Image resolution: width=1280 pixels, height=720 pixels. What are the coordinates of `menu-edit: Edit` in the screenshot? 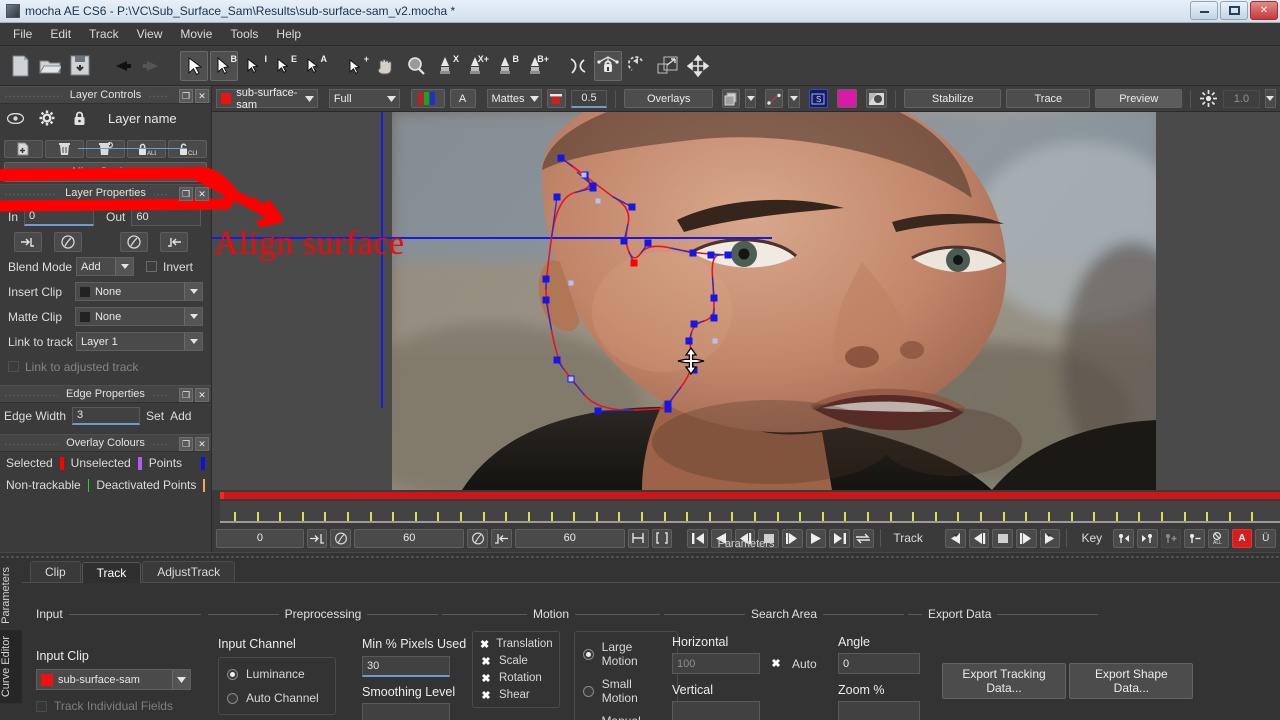 It's located at (60, 34).